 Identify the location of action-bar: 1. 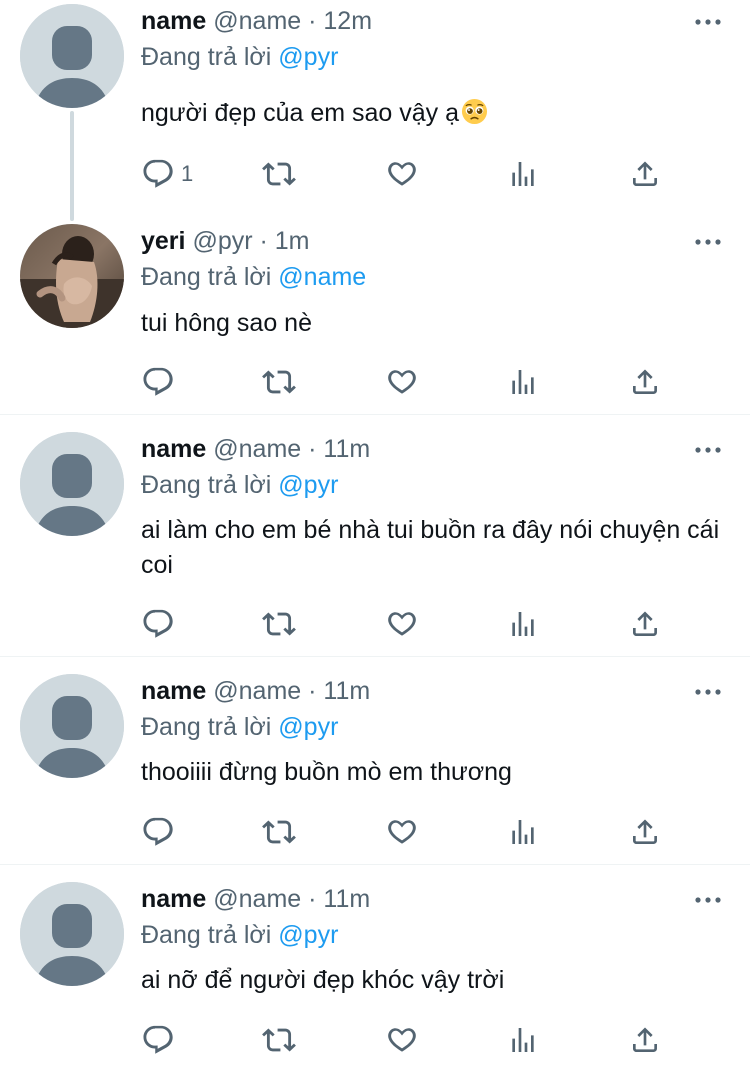
(375, 174).